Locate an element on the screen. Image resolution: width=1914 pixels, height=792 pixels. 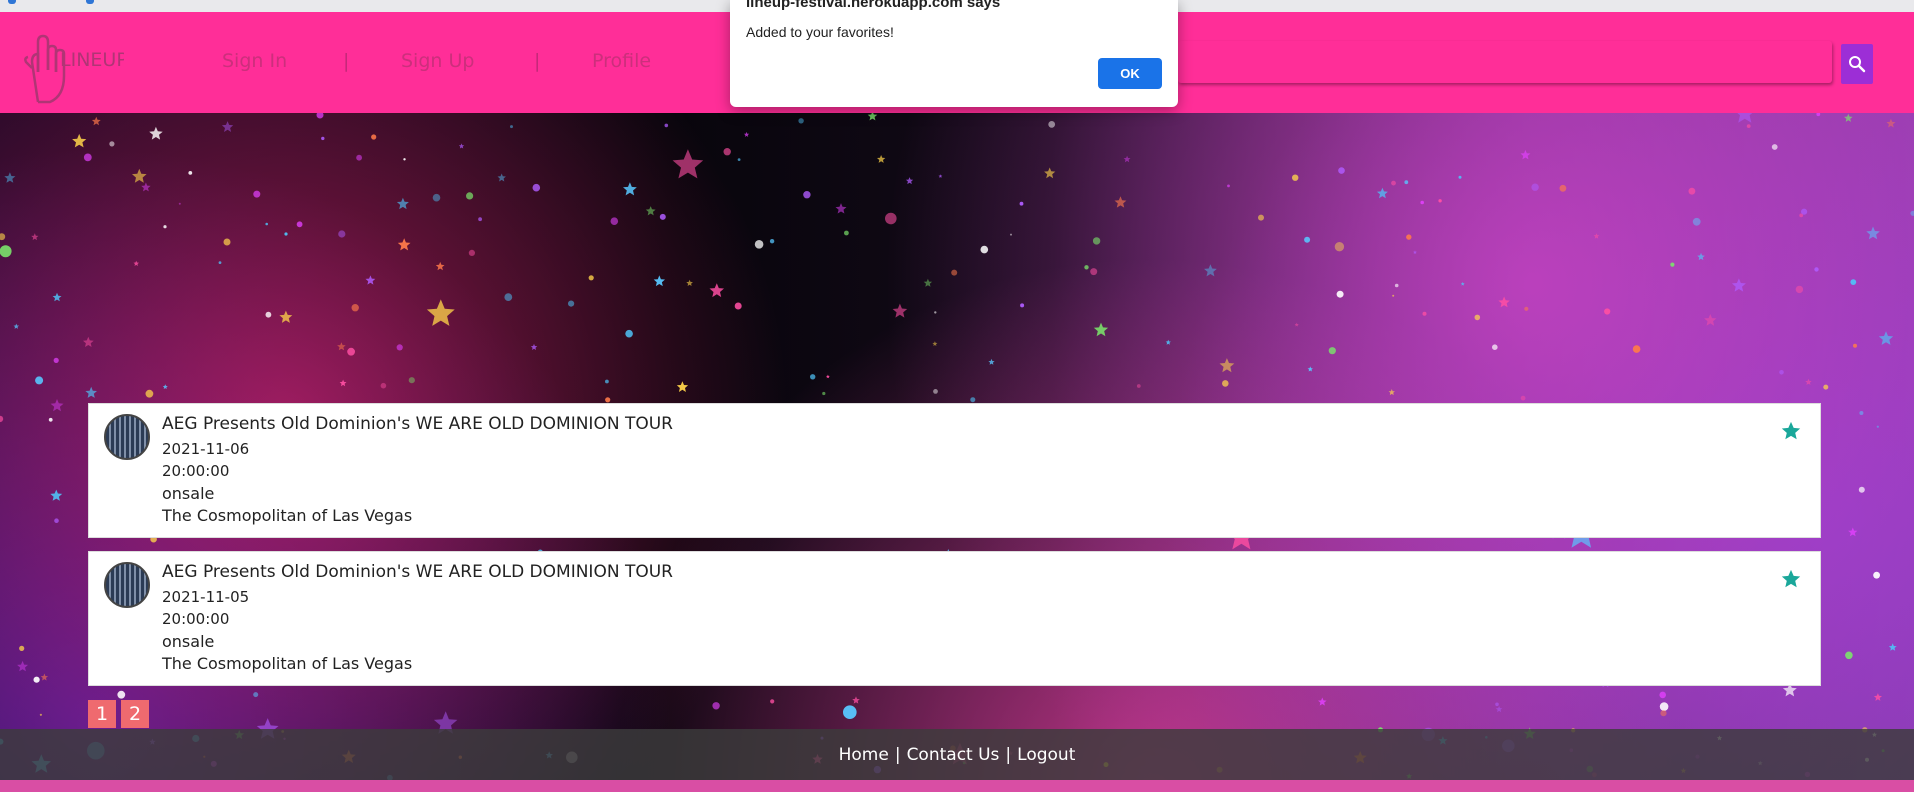
search-input is located at coordinates (1505, 62).